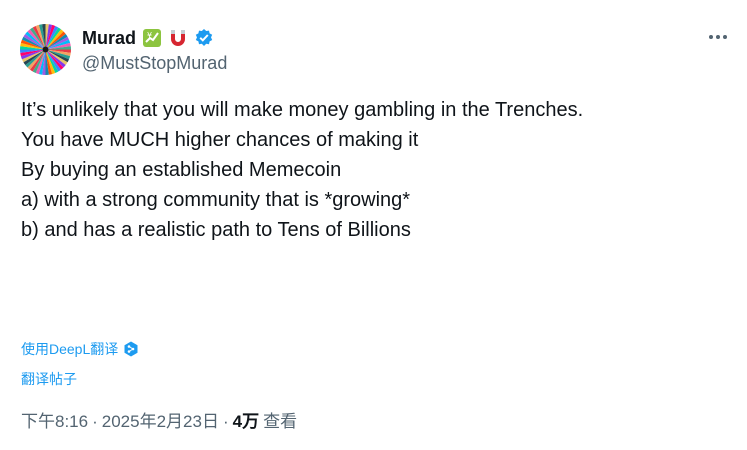 The width and height of the screenshot is (747, 450). What do you see at coordinates (45, 49) in the screenshot?
I see `avatar` at bounding box center [45, 49].